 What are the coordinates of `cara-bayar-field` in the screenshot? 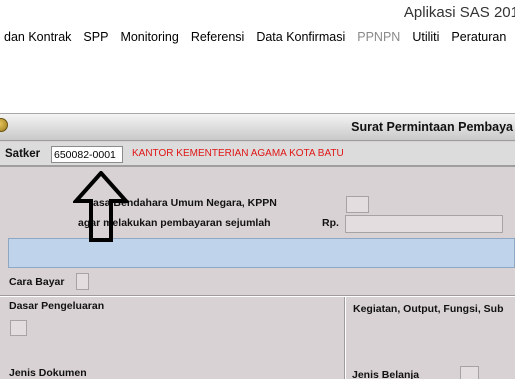 It's located at (82, 281).